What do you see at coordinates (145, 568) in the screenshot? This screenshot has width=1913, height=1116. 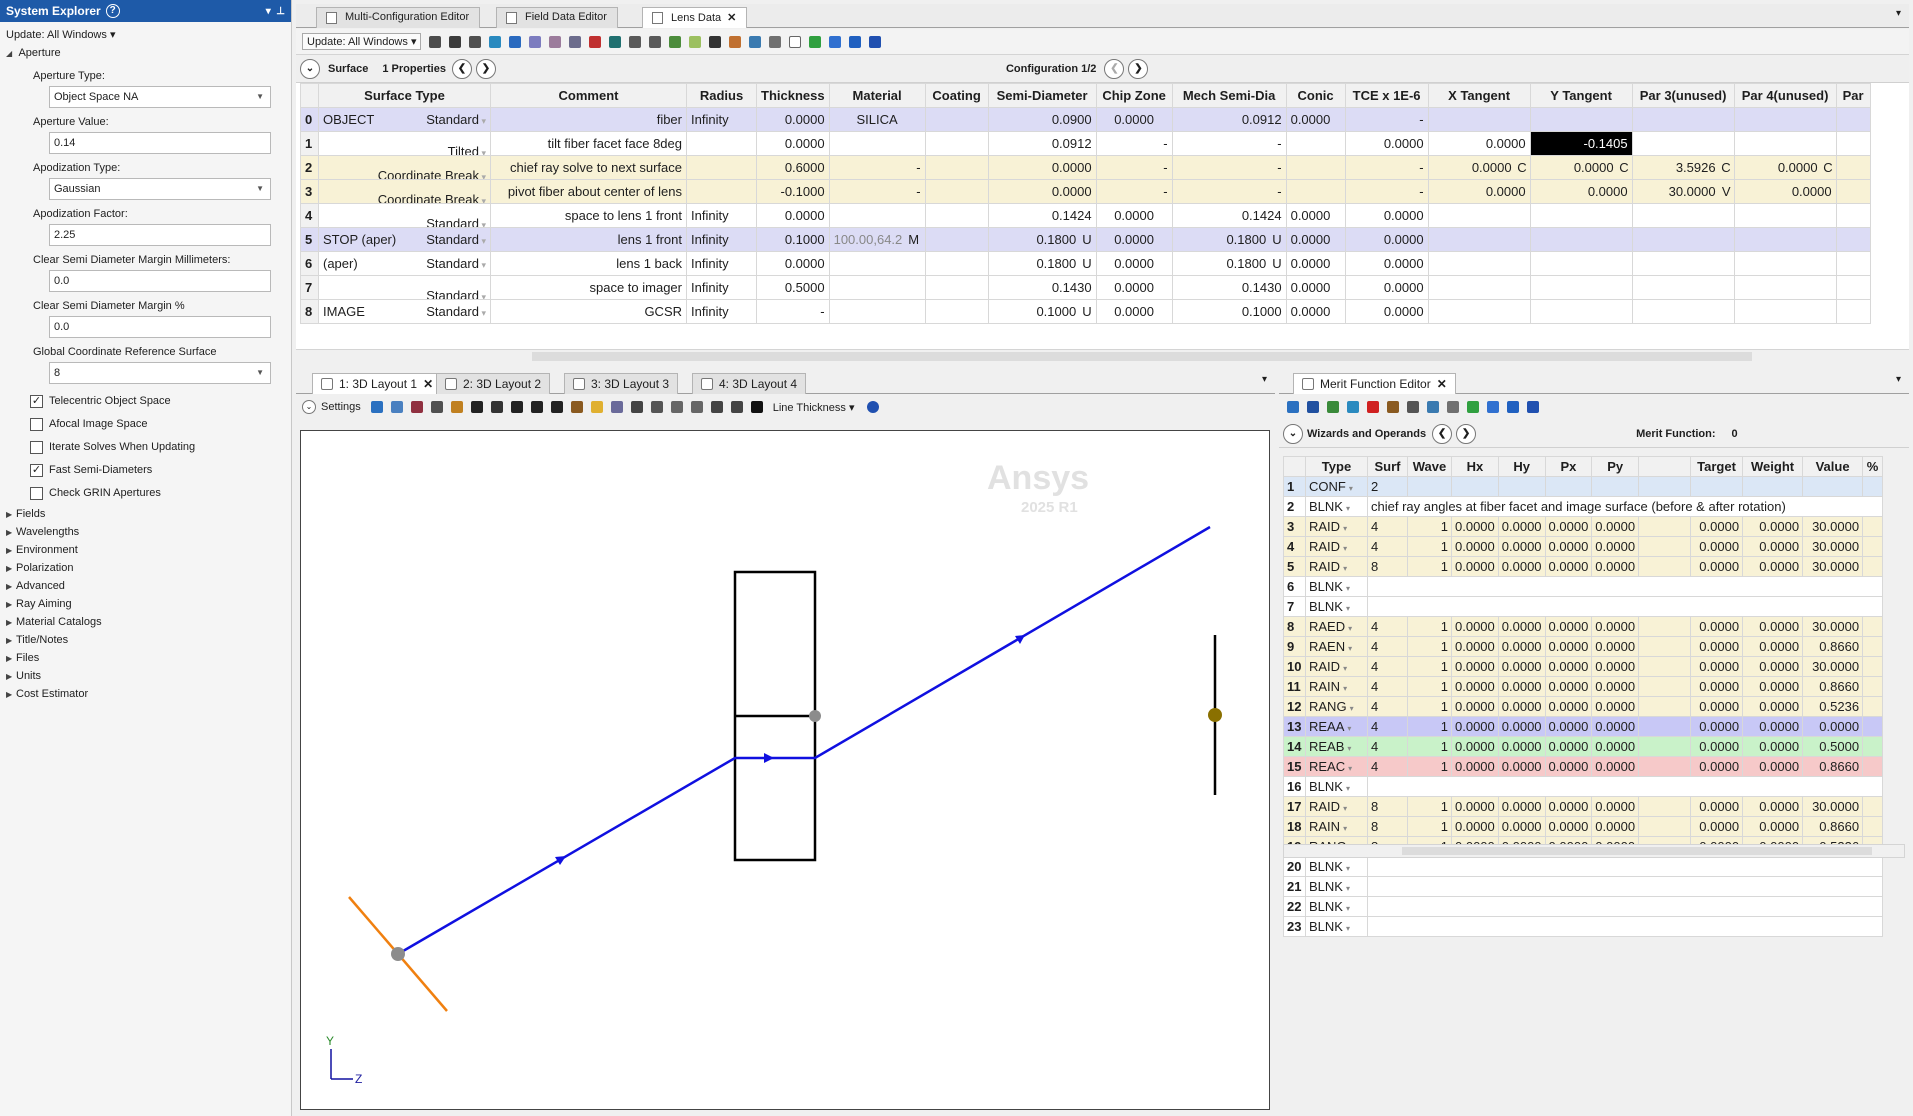 I see `explorer-section: ▶ Polarization` at bounding box center [145, 568].